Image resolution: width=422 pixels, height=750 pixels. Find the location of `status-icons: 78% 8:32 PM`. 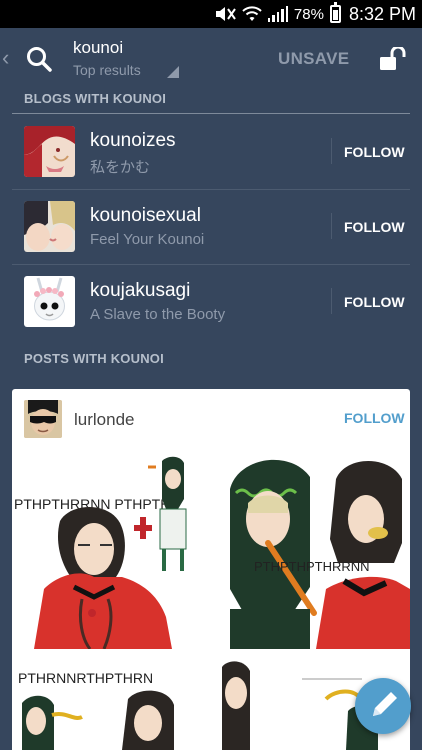

status-icons: 78% 8:32 PM is located at coordinates (315, 14).